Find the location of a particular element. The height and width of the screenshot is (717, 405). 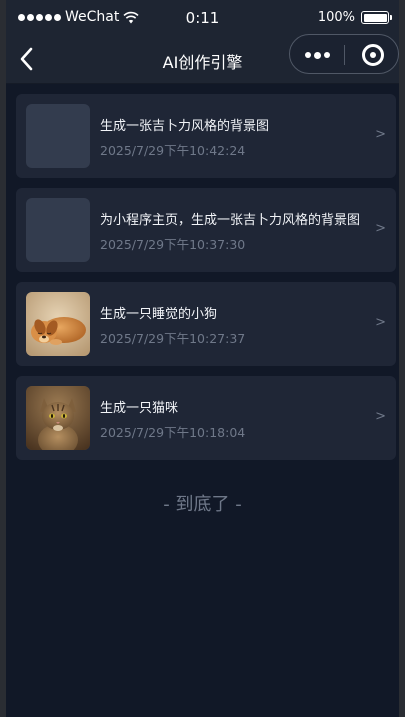

close-program-button is located at coordinates (372, 55).